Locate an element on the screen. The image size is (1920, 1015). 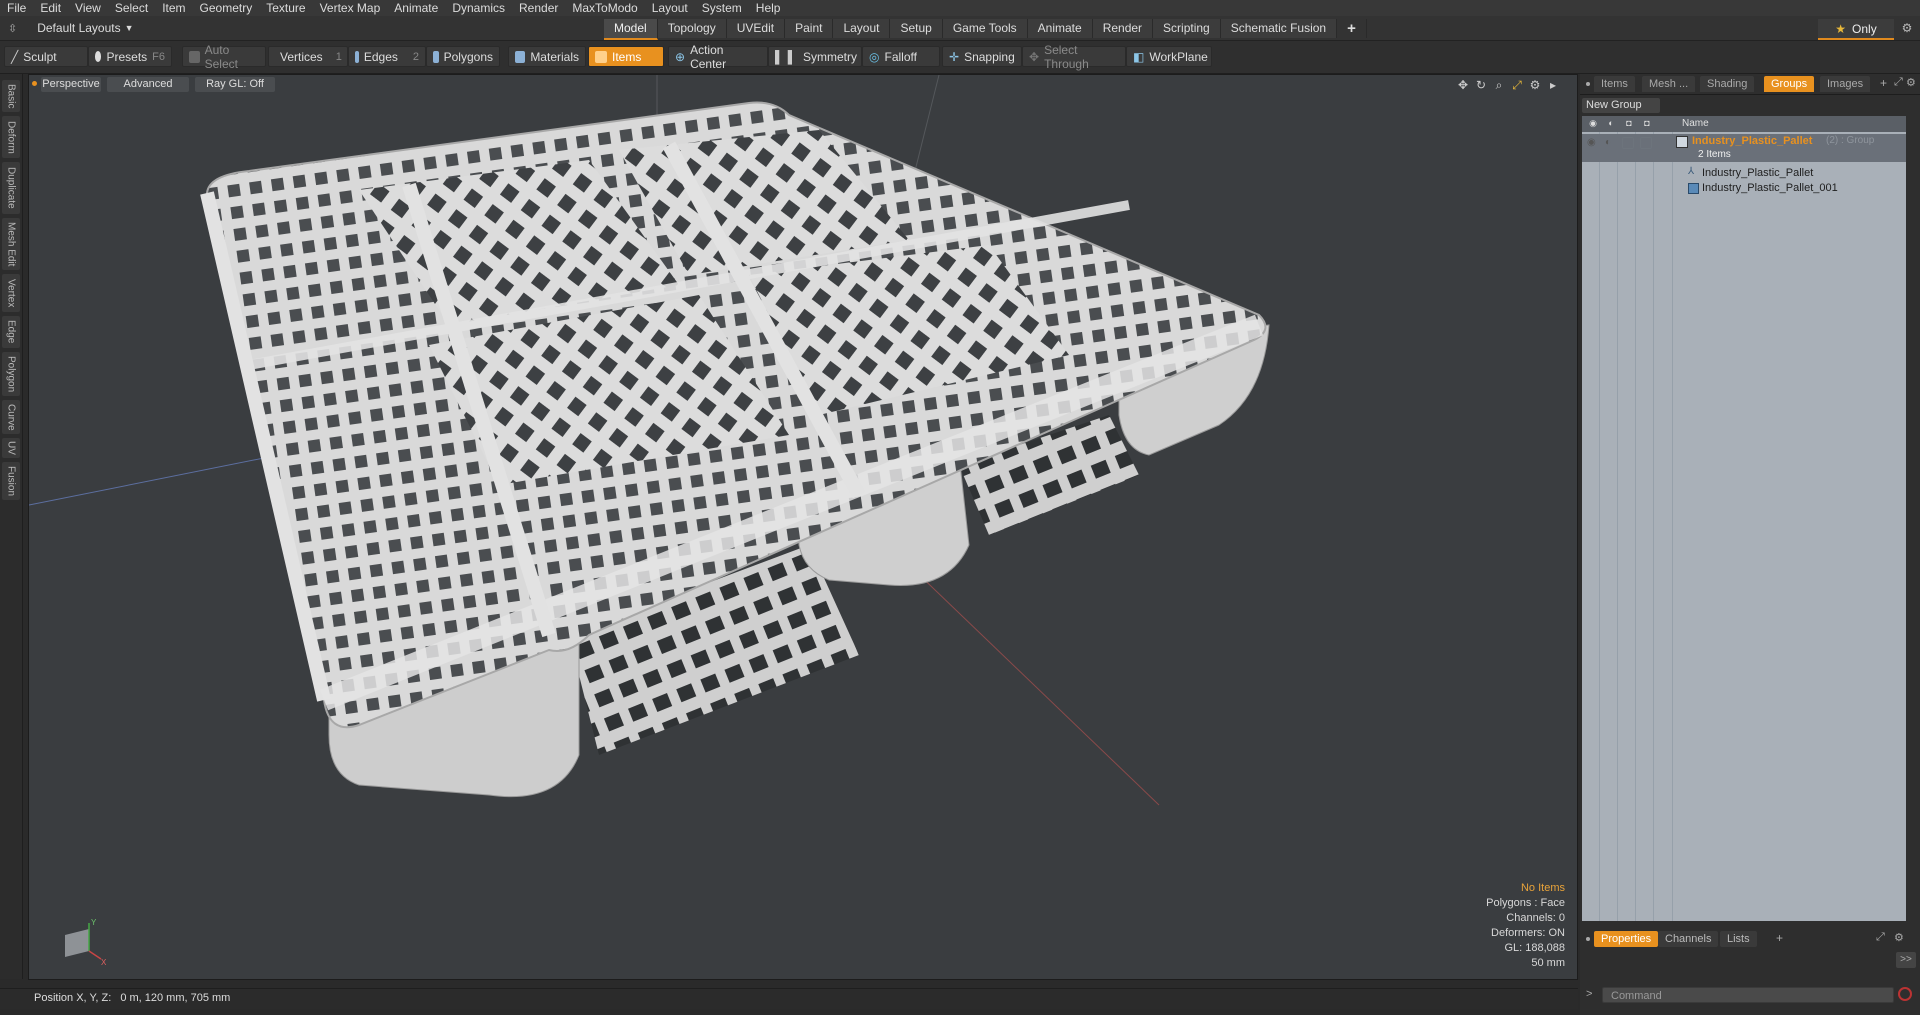
lock-checkbox is located at coordinates (1628, 143).